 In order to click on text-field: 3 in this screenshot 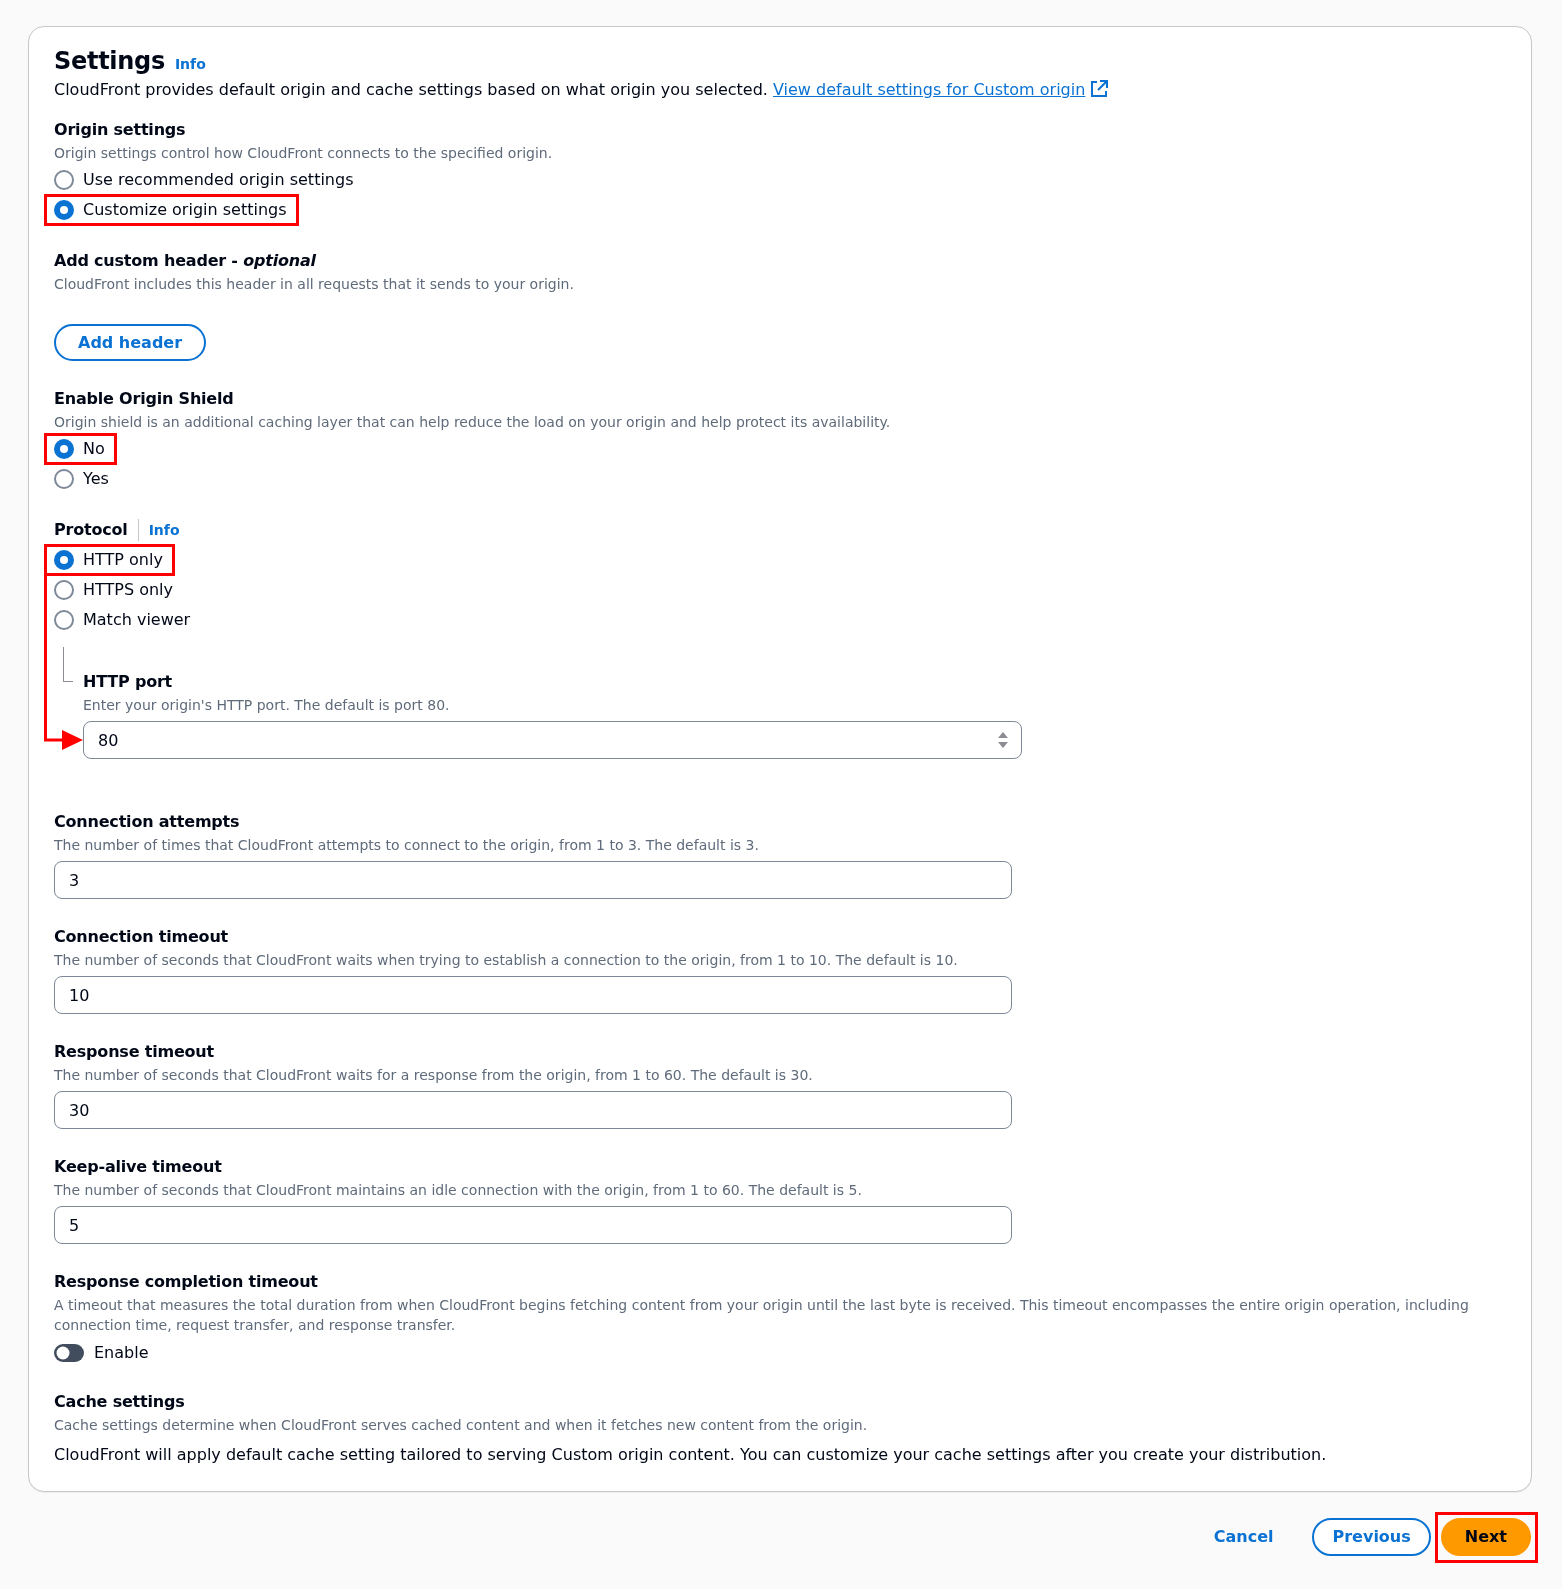, I will do `click(533, 880)`.